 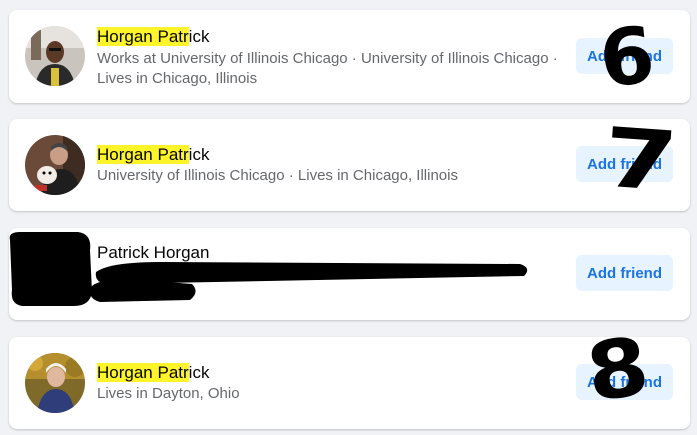 I want to click on name-rest: Patrick Horgan, so click(x=153, y=252).